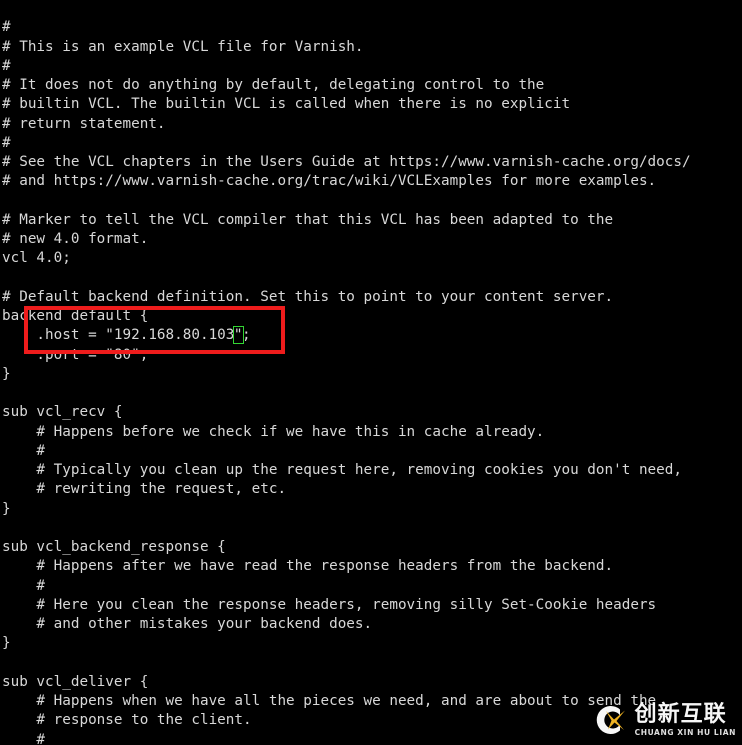  Describe the element at coordinates (36, 258) in the screenshot. I see `code-line: vcl 4.0;` at that location.